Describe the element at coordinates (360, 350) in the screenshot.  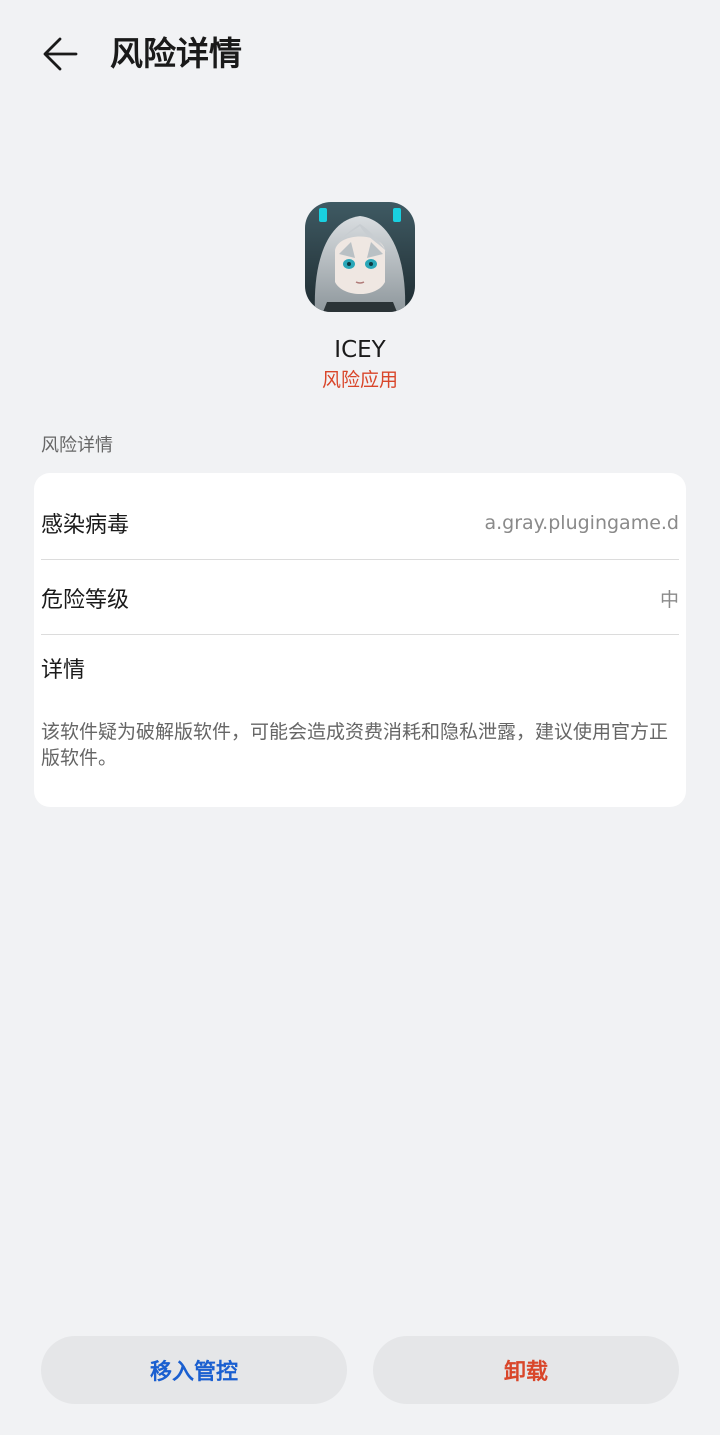
I see `app-name: ICEY` at that location.